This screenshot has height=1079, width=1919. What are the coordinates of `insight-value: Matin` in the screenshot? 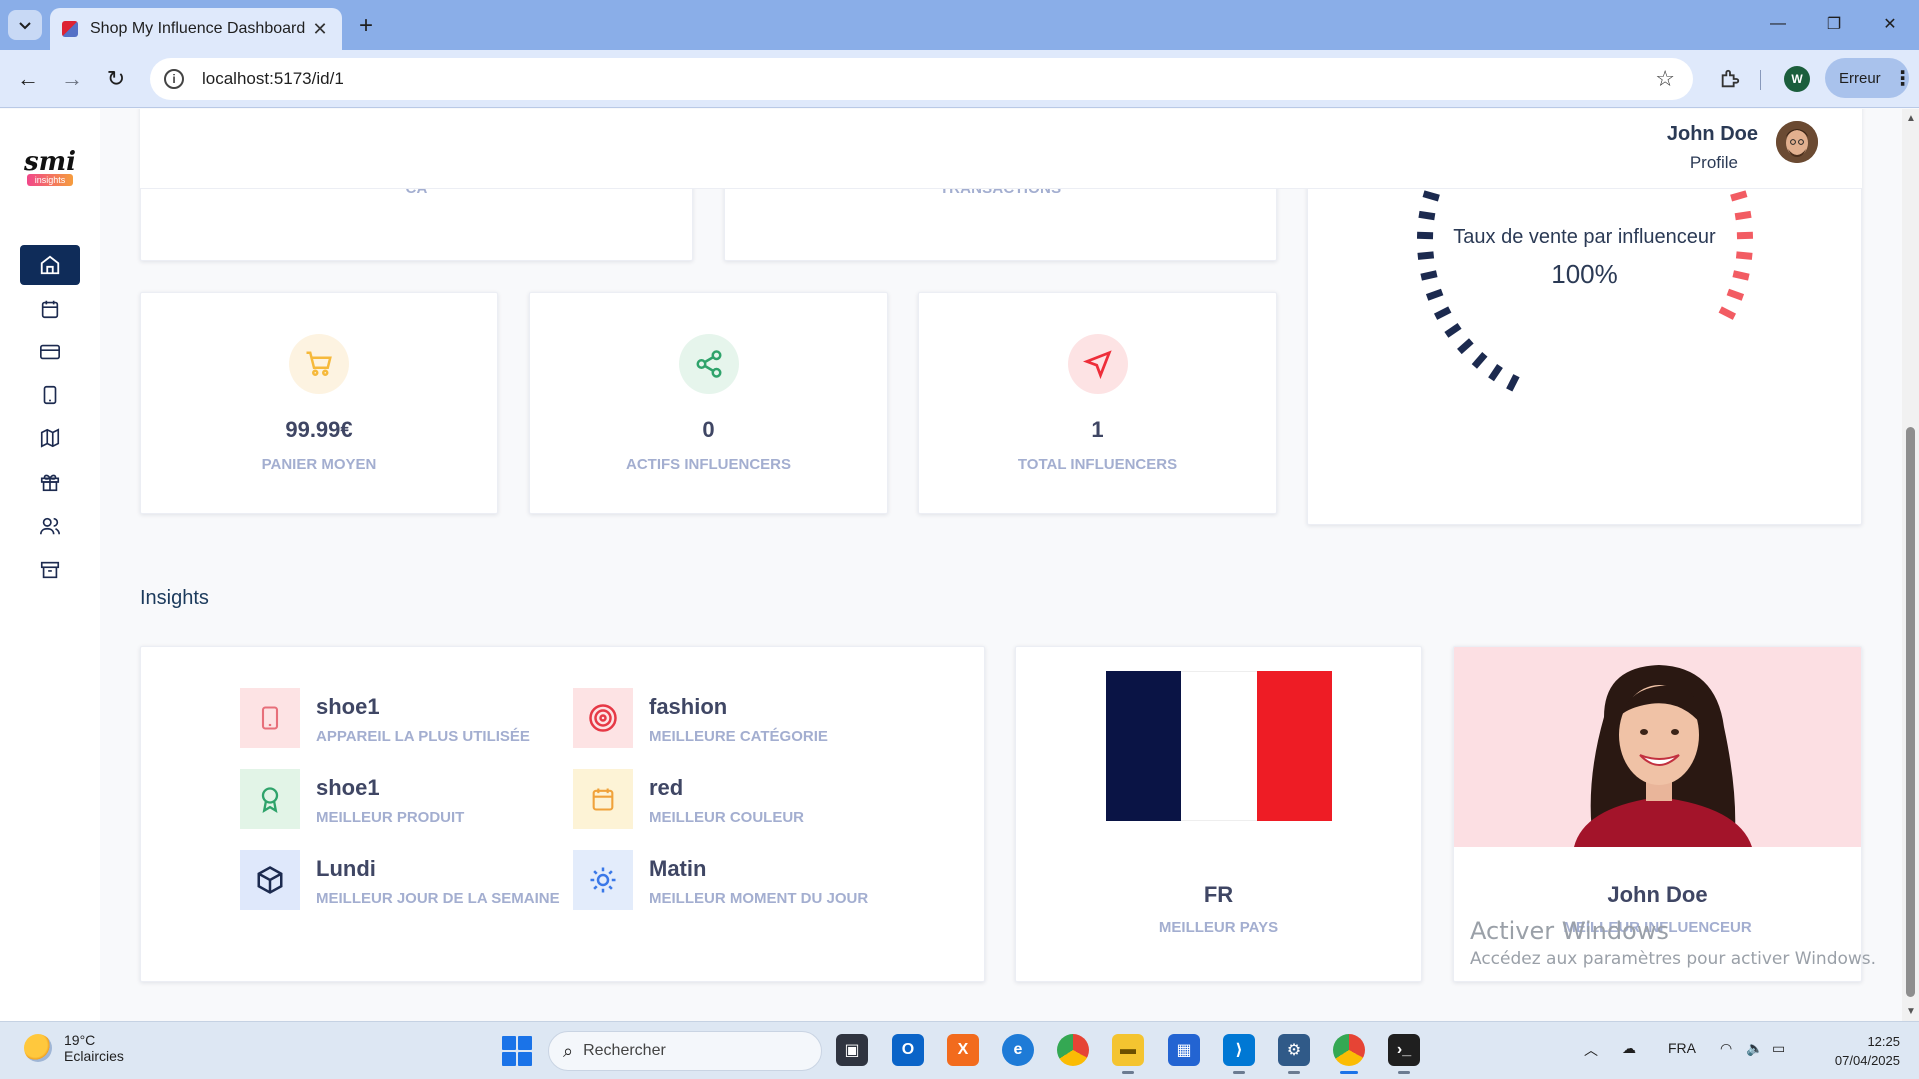 It's located at (678, 868).